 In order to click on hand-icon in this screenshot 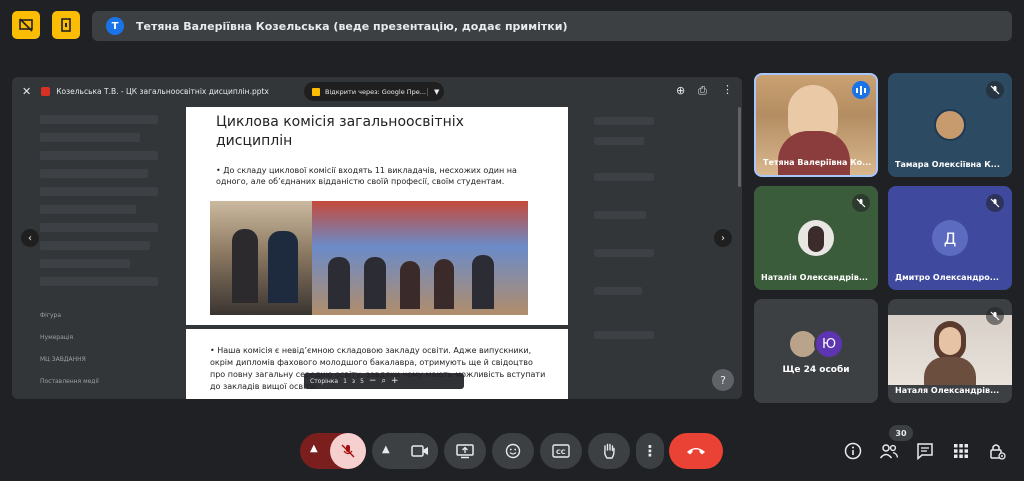, I will do `click(609, 451)`.